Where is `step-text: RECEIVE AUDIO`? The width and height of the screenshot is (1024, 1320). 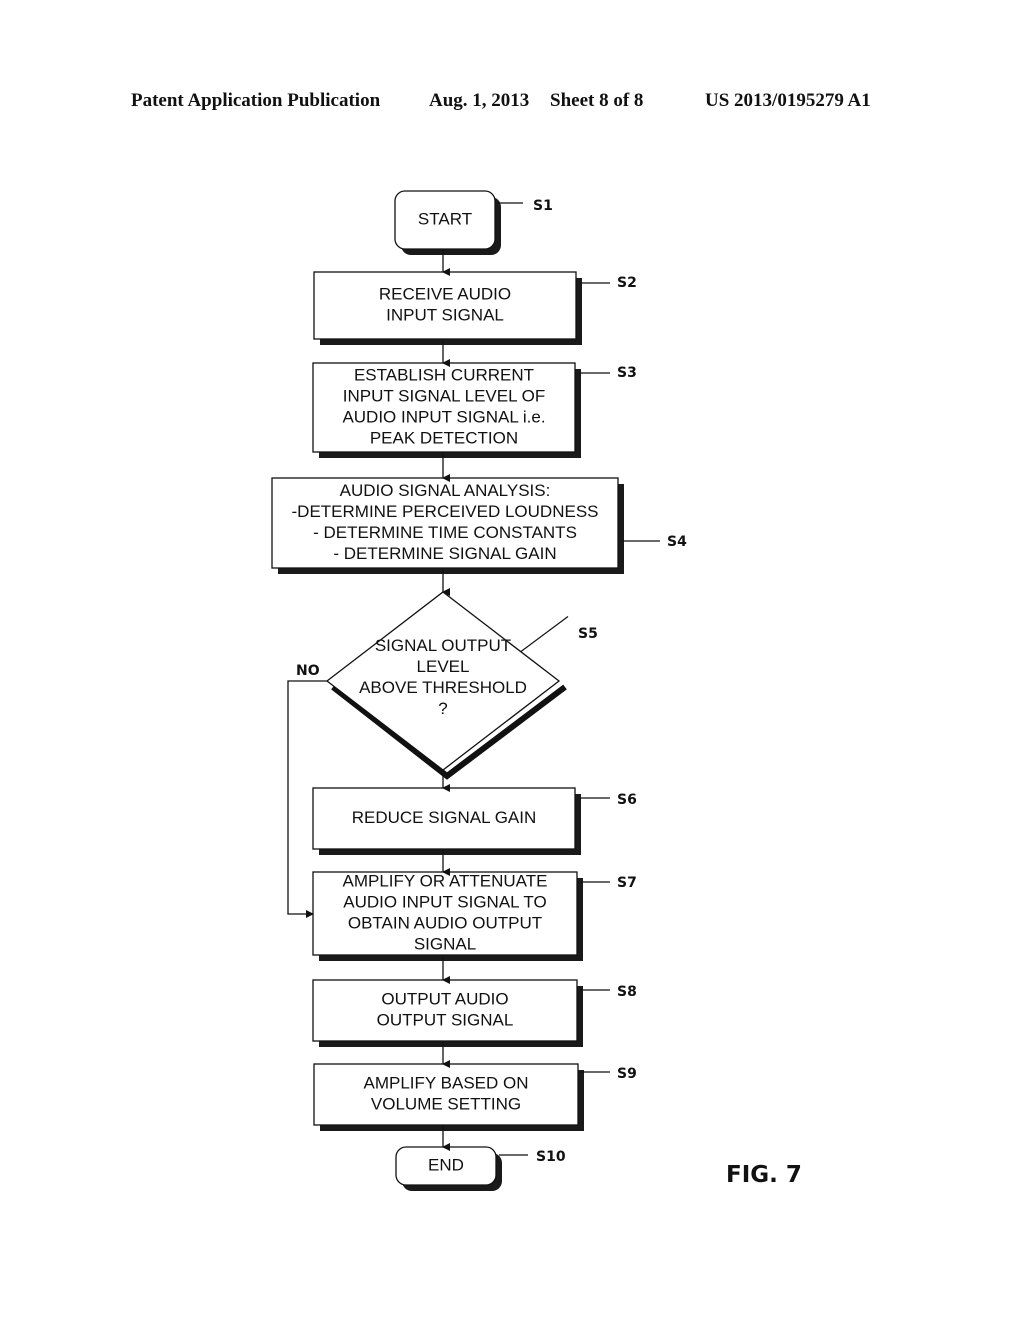
step-text: RECEIVE AUDIO is located at coordinates (445, 294).